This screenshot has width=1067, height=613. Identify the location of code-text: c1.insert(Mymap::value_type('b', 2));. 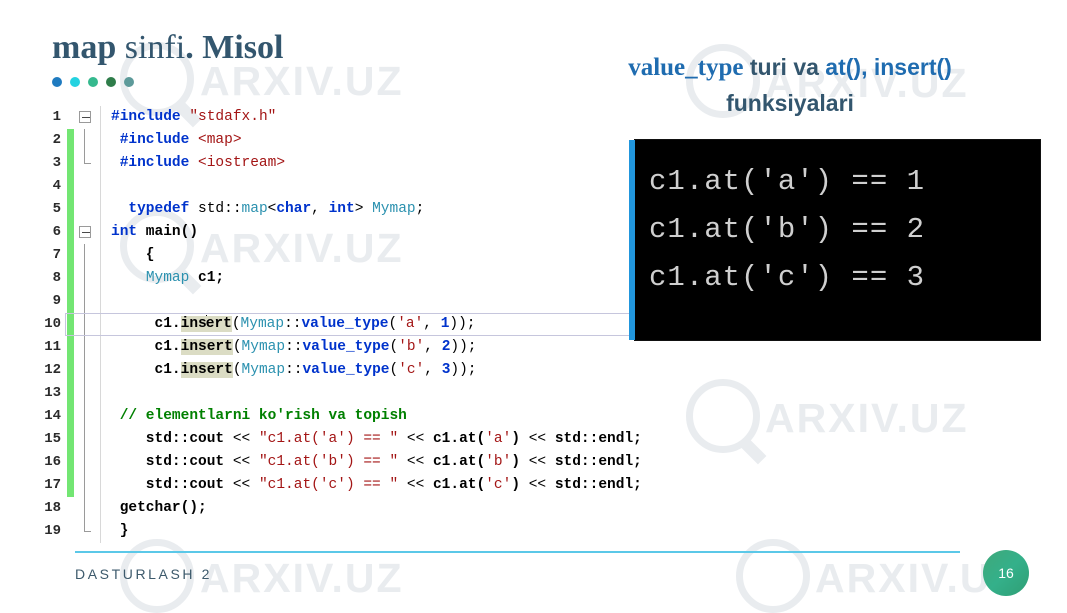
(293, 347).